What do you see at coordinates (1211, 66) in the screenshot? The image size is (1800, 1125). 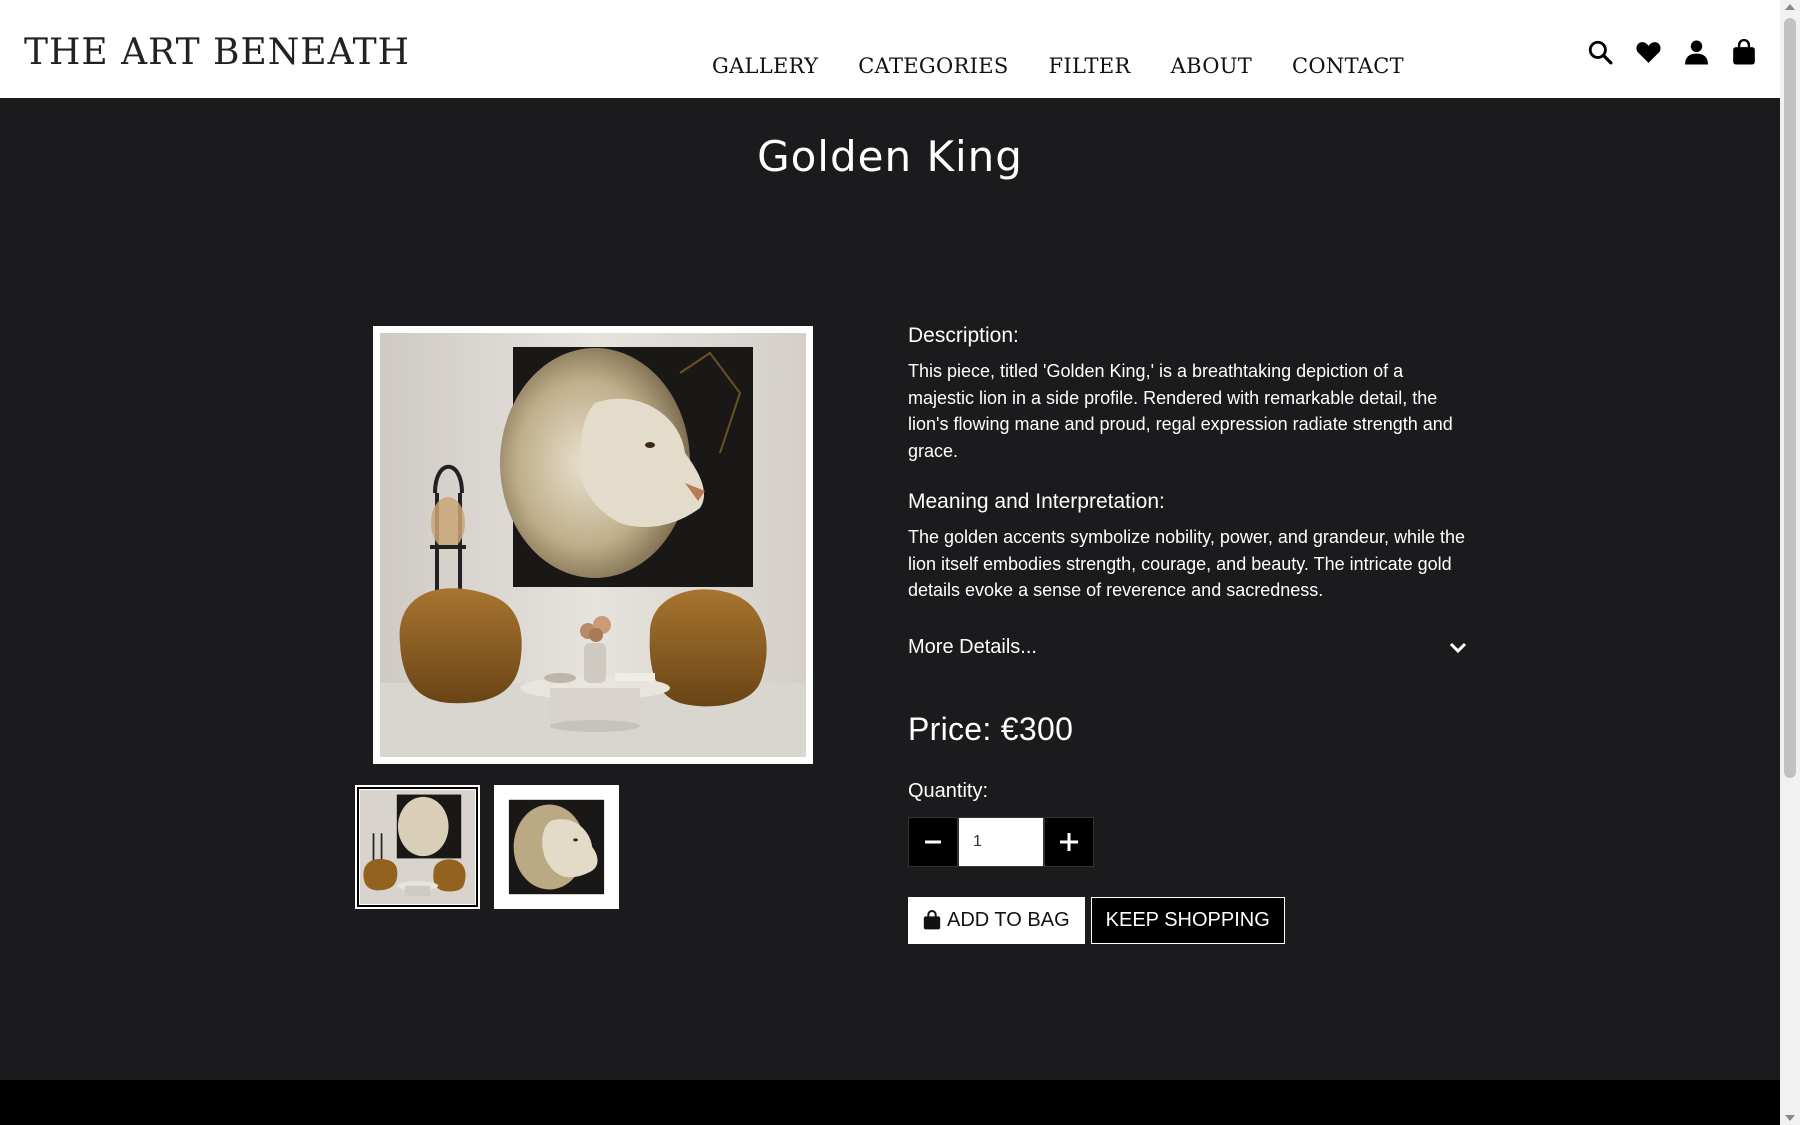 I see `nav-about: ABOUT` at bounding box center [1211, 66].